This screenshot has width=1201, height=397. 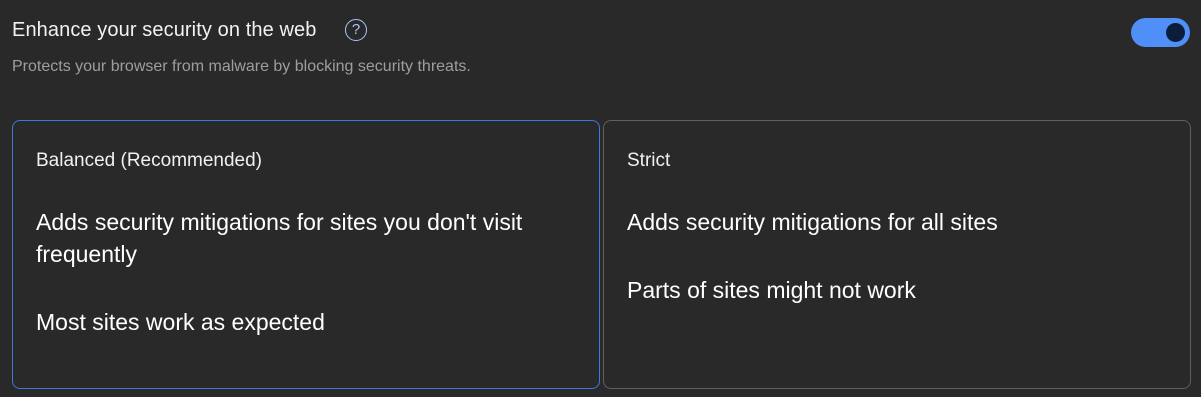 What do you see at coordinates (771, 290) in the screenshot?
I see `option-description: Parts of sites might not work` at bounding box center [771, 290].